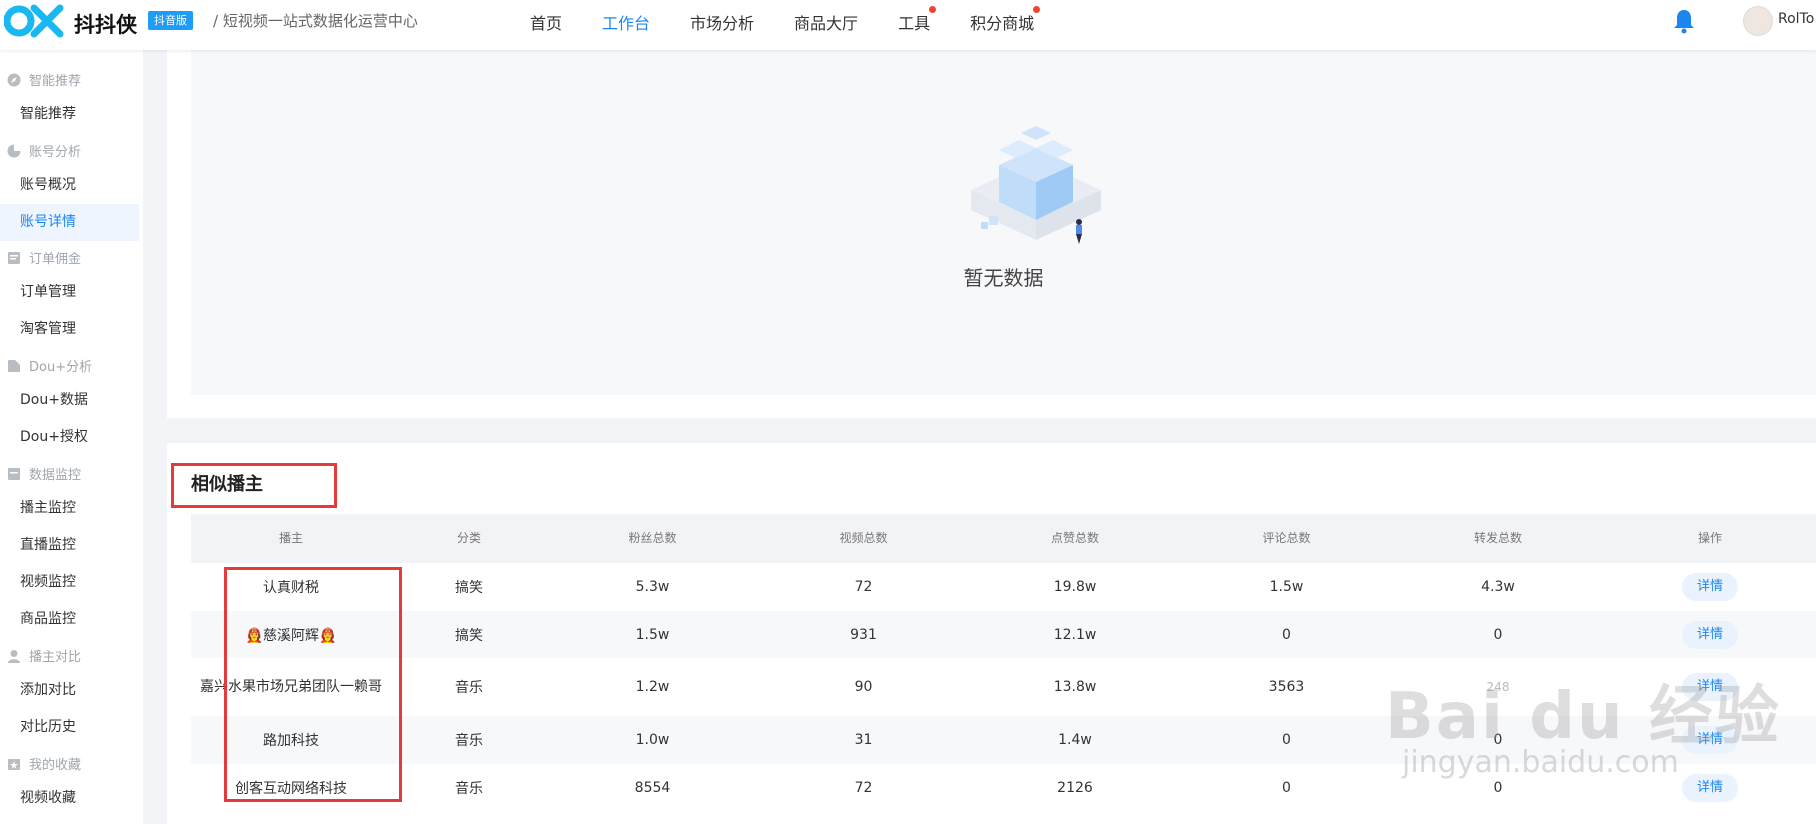  I want to click on sidebar-item-account-detail: 账号详情, so click(69, 222).